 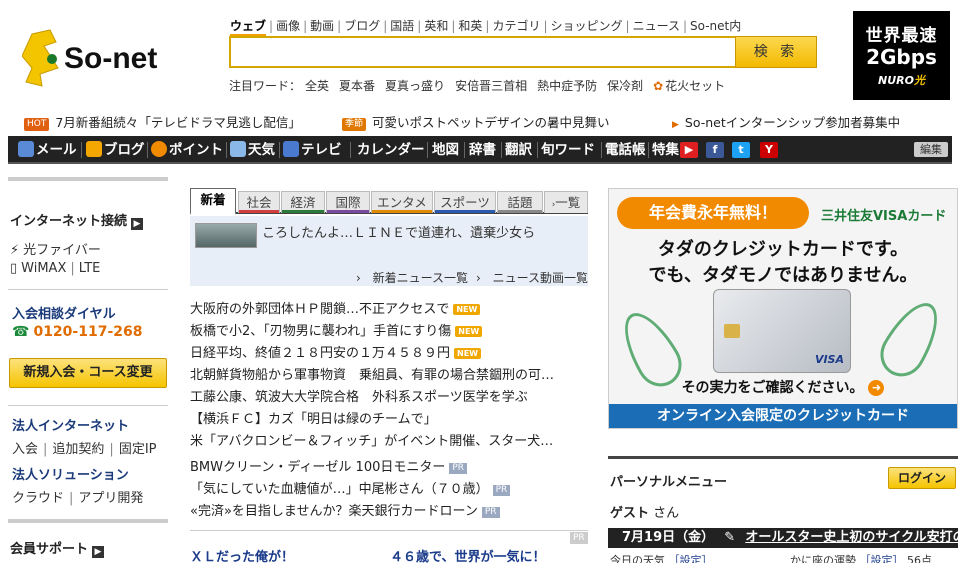 I want to click on pr-badge: PR, so click(x=501, y=490).